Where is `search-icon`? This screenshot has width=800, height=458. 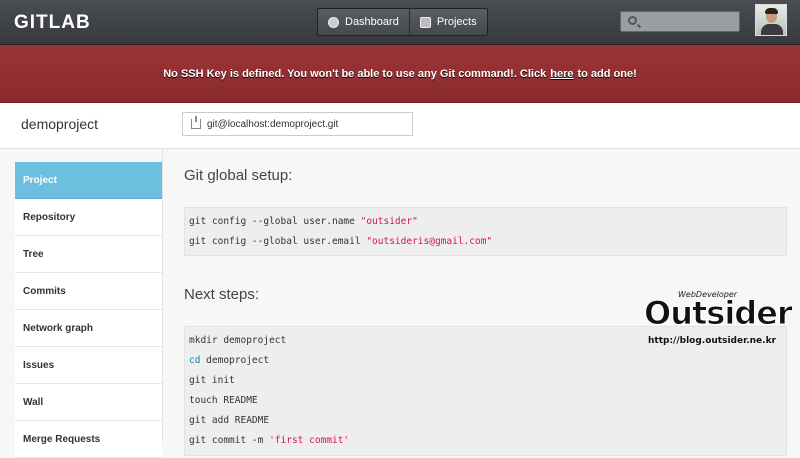
search-icon is located at coordinates (632, 20).